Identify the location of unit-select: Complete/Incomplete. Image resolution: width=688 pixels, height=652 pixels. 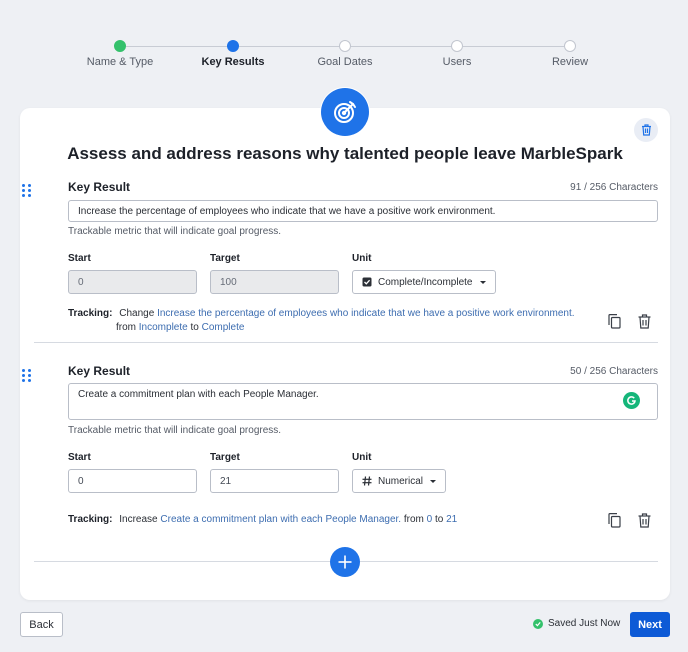
(424, 282).